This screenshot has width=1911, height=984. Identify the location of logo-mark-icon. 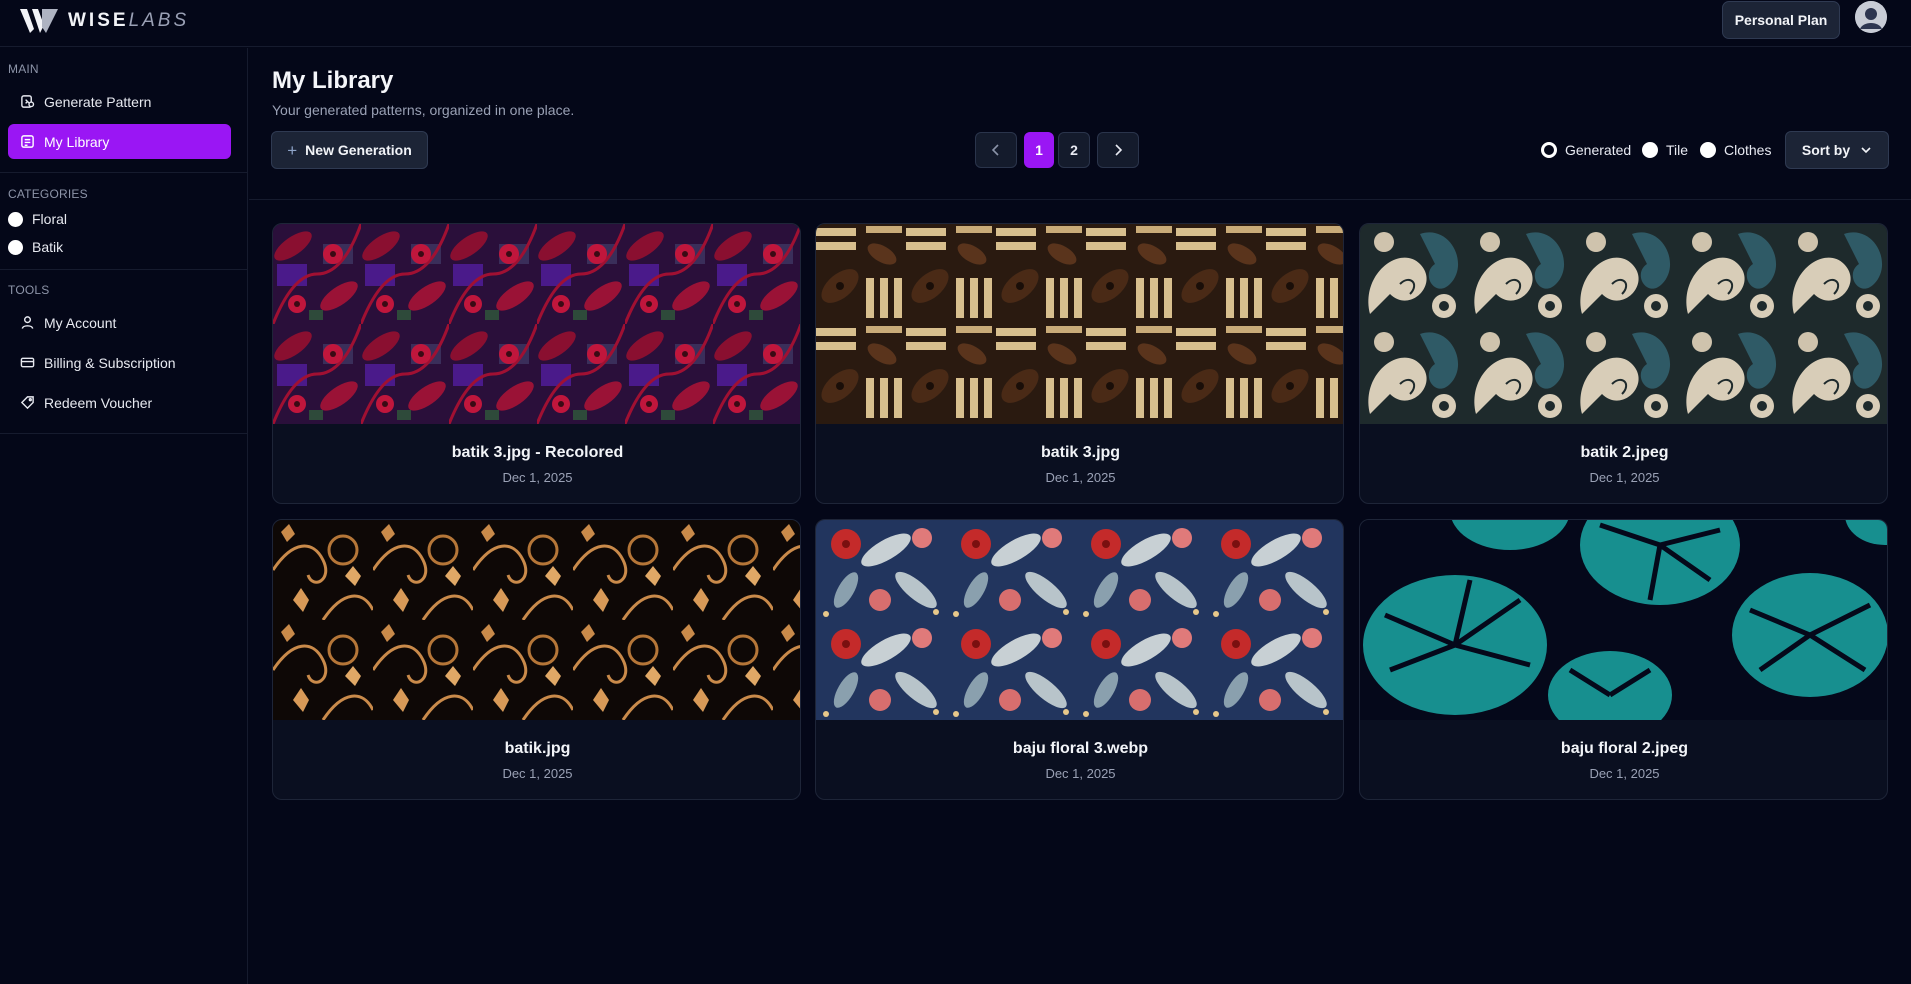
(39, 21).